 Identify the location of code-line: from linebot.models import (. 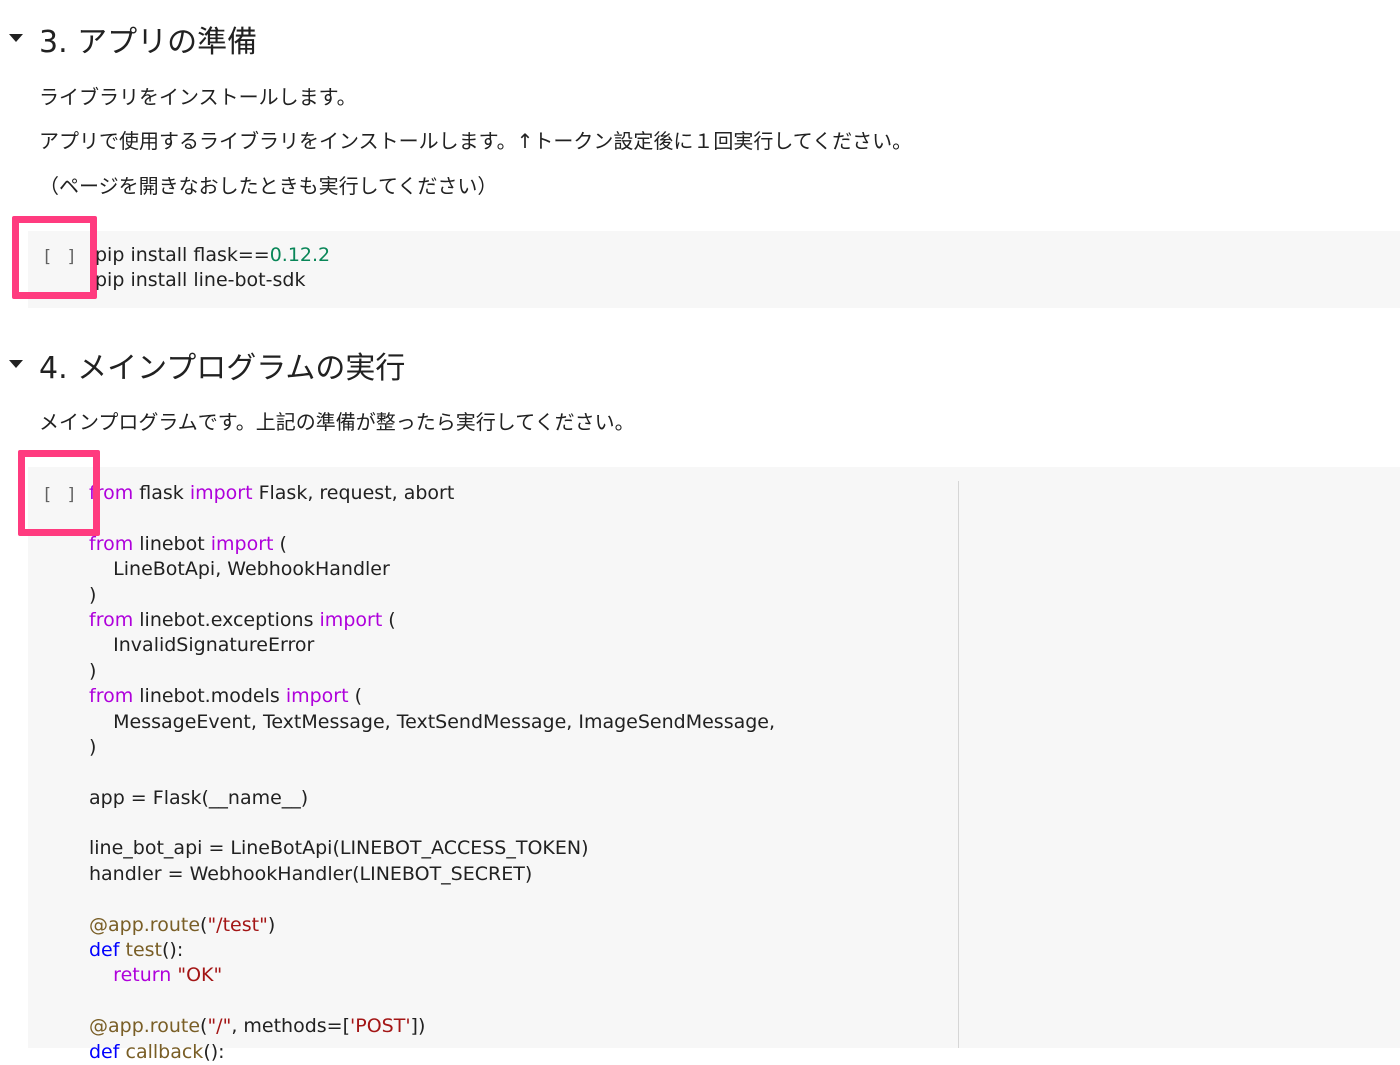
(432, 696).